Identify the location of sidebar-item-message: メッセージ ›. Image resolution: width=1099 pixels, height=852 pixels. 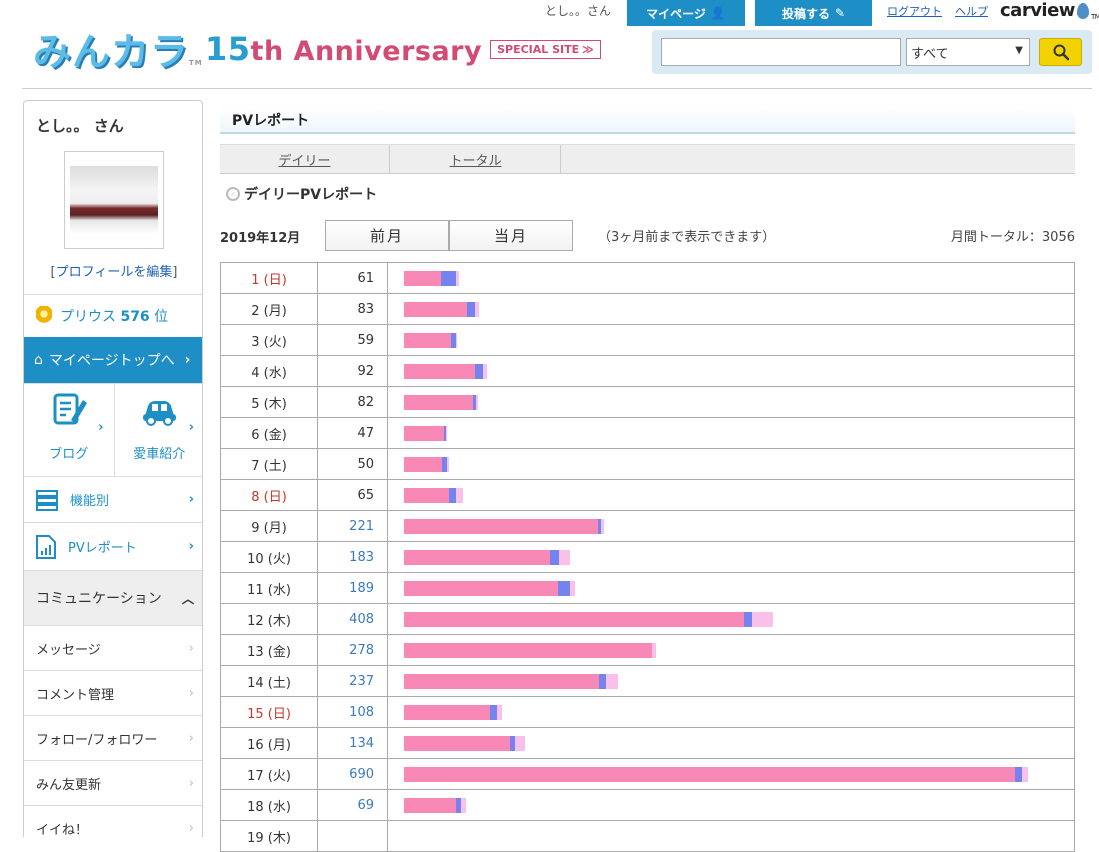
(113, 647).